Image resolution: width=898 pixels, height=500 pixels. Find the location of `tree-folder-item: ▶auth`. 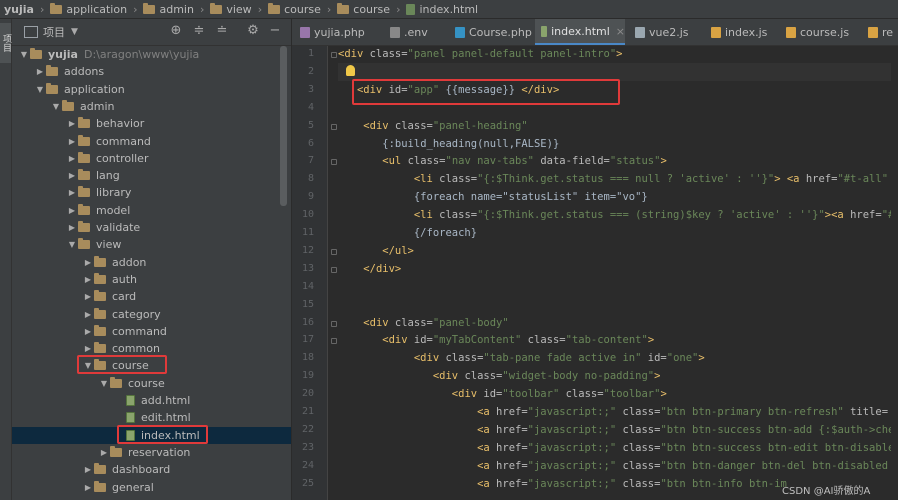

tree-folder-item: ▶auth is located at coordinates (151, 279).